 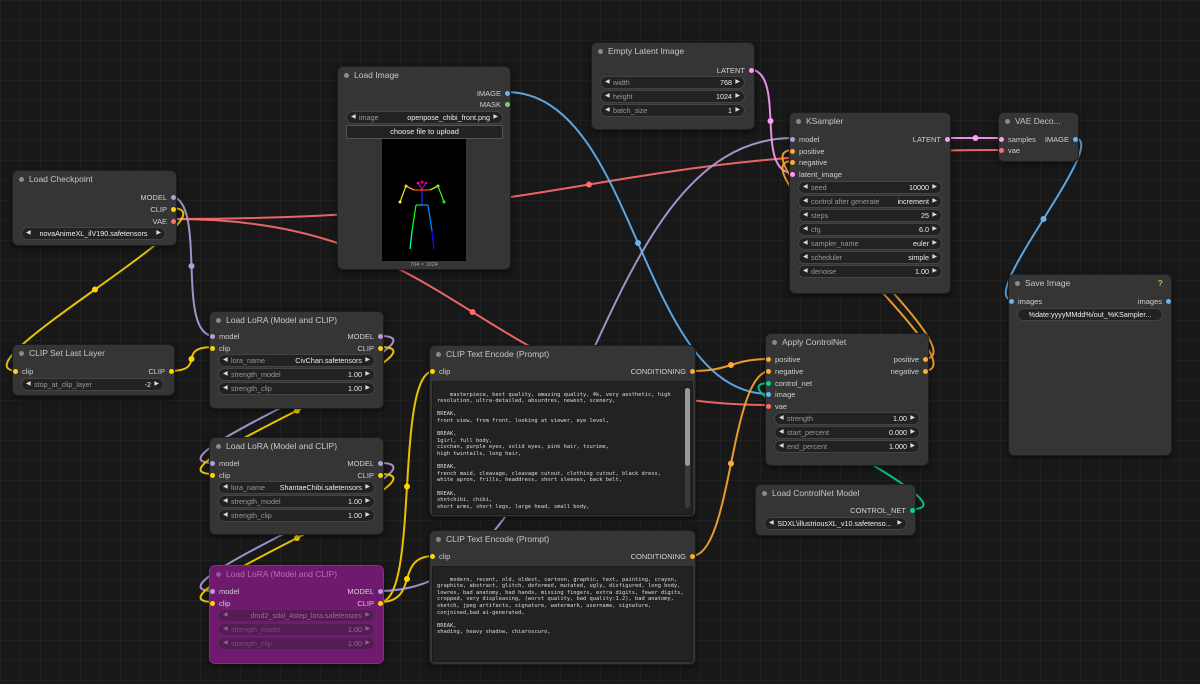 What do you see at coordinates (835, 493) in the screenshot?
I see `node-title: Load ControlNet Model` at bounding box center [835, 493].